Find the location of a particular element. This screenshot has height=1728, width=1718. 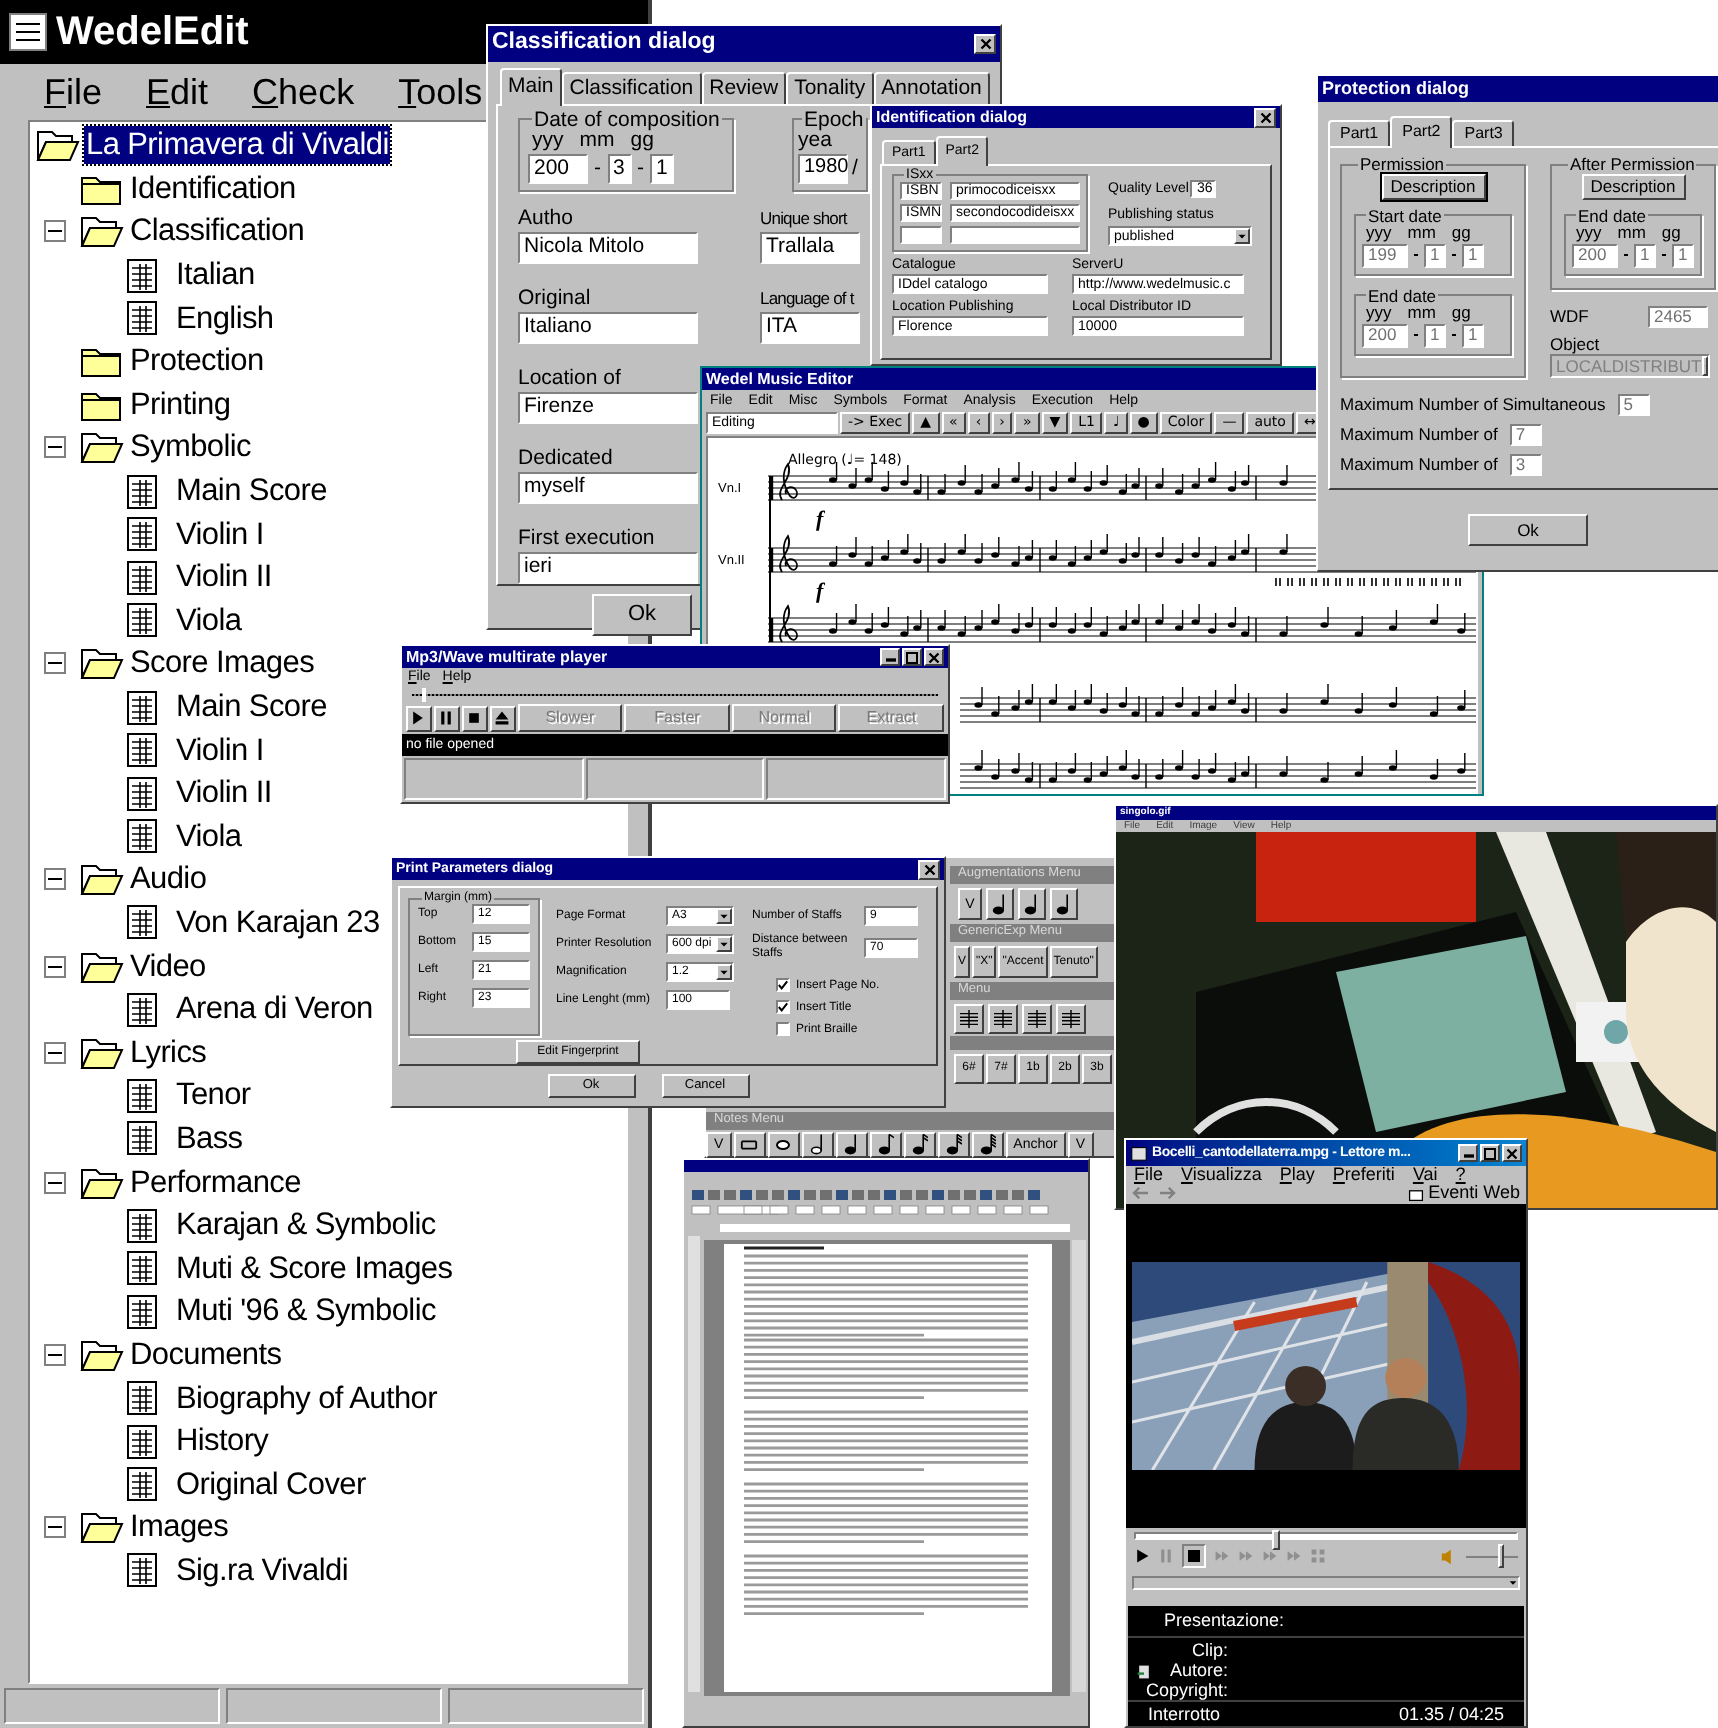

tree-item: Von Karajan 23 is located at coordinates (278, 922).